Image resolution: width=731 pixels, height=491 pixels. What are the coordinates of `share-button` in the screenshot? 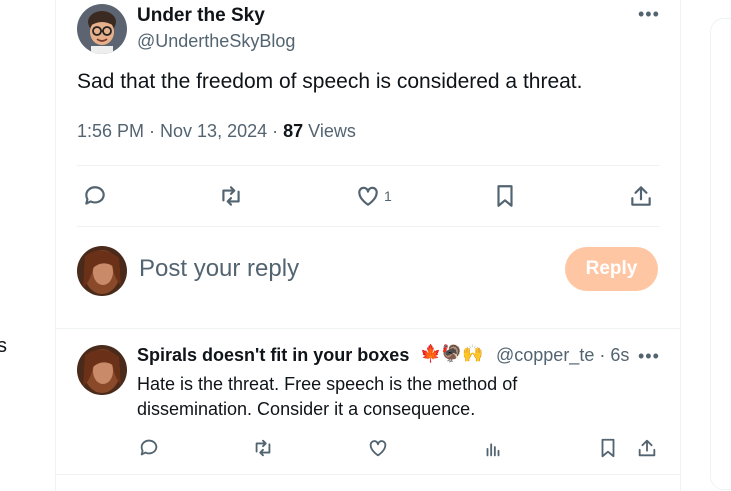 It's located at (641, 196).